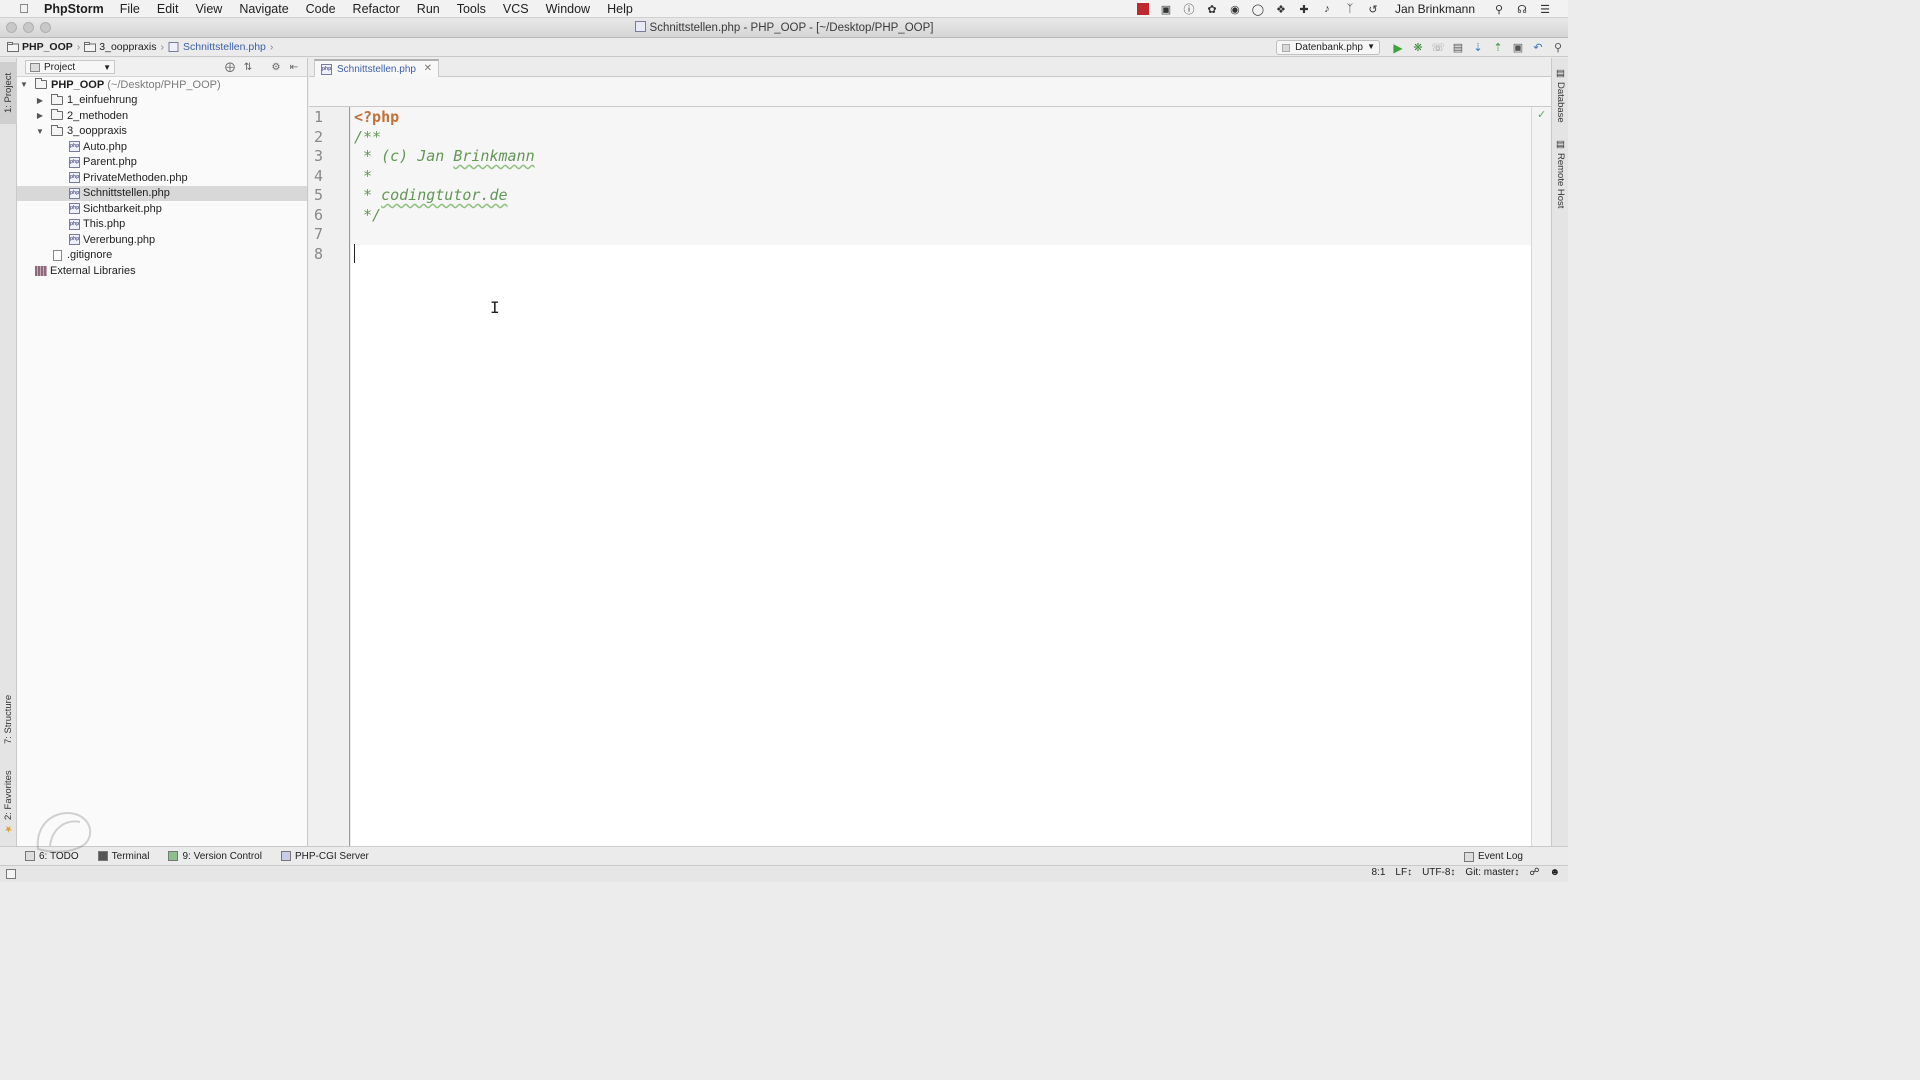  I want to click on toggle-tool-windows-icon, so click(11, 874).